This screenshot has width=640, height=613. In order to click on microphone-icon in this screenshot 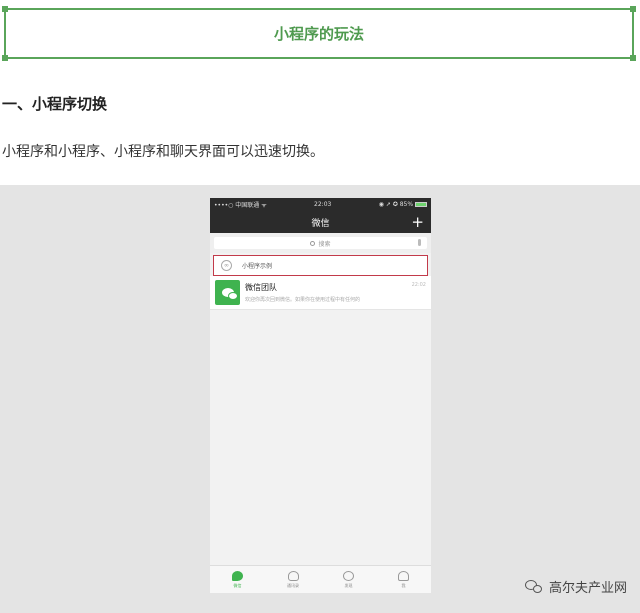, I will do `click(419, 242)`.